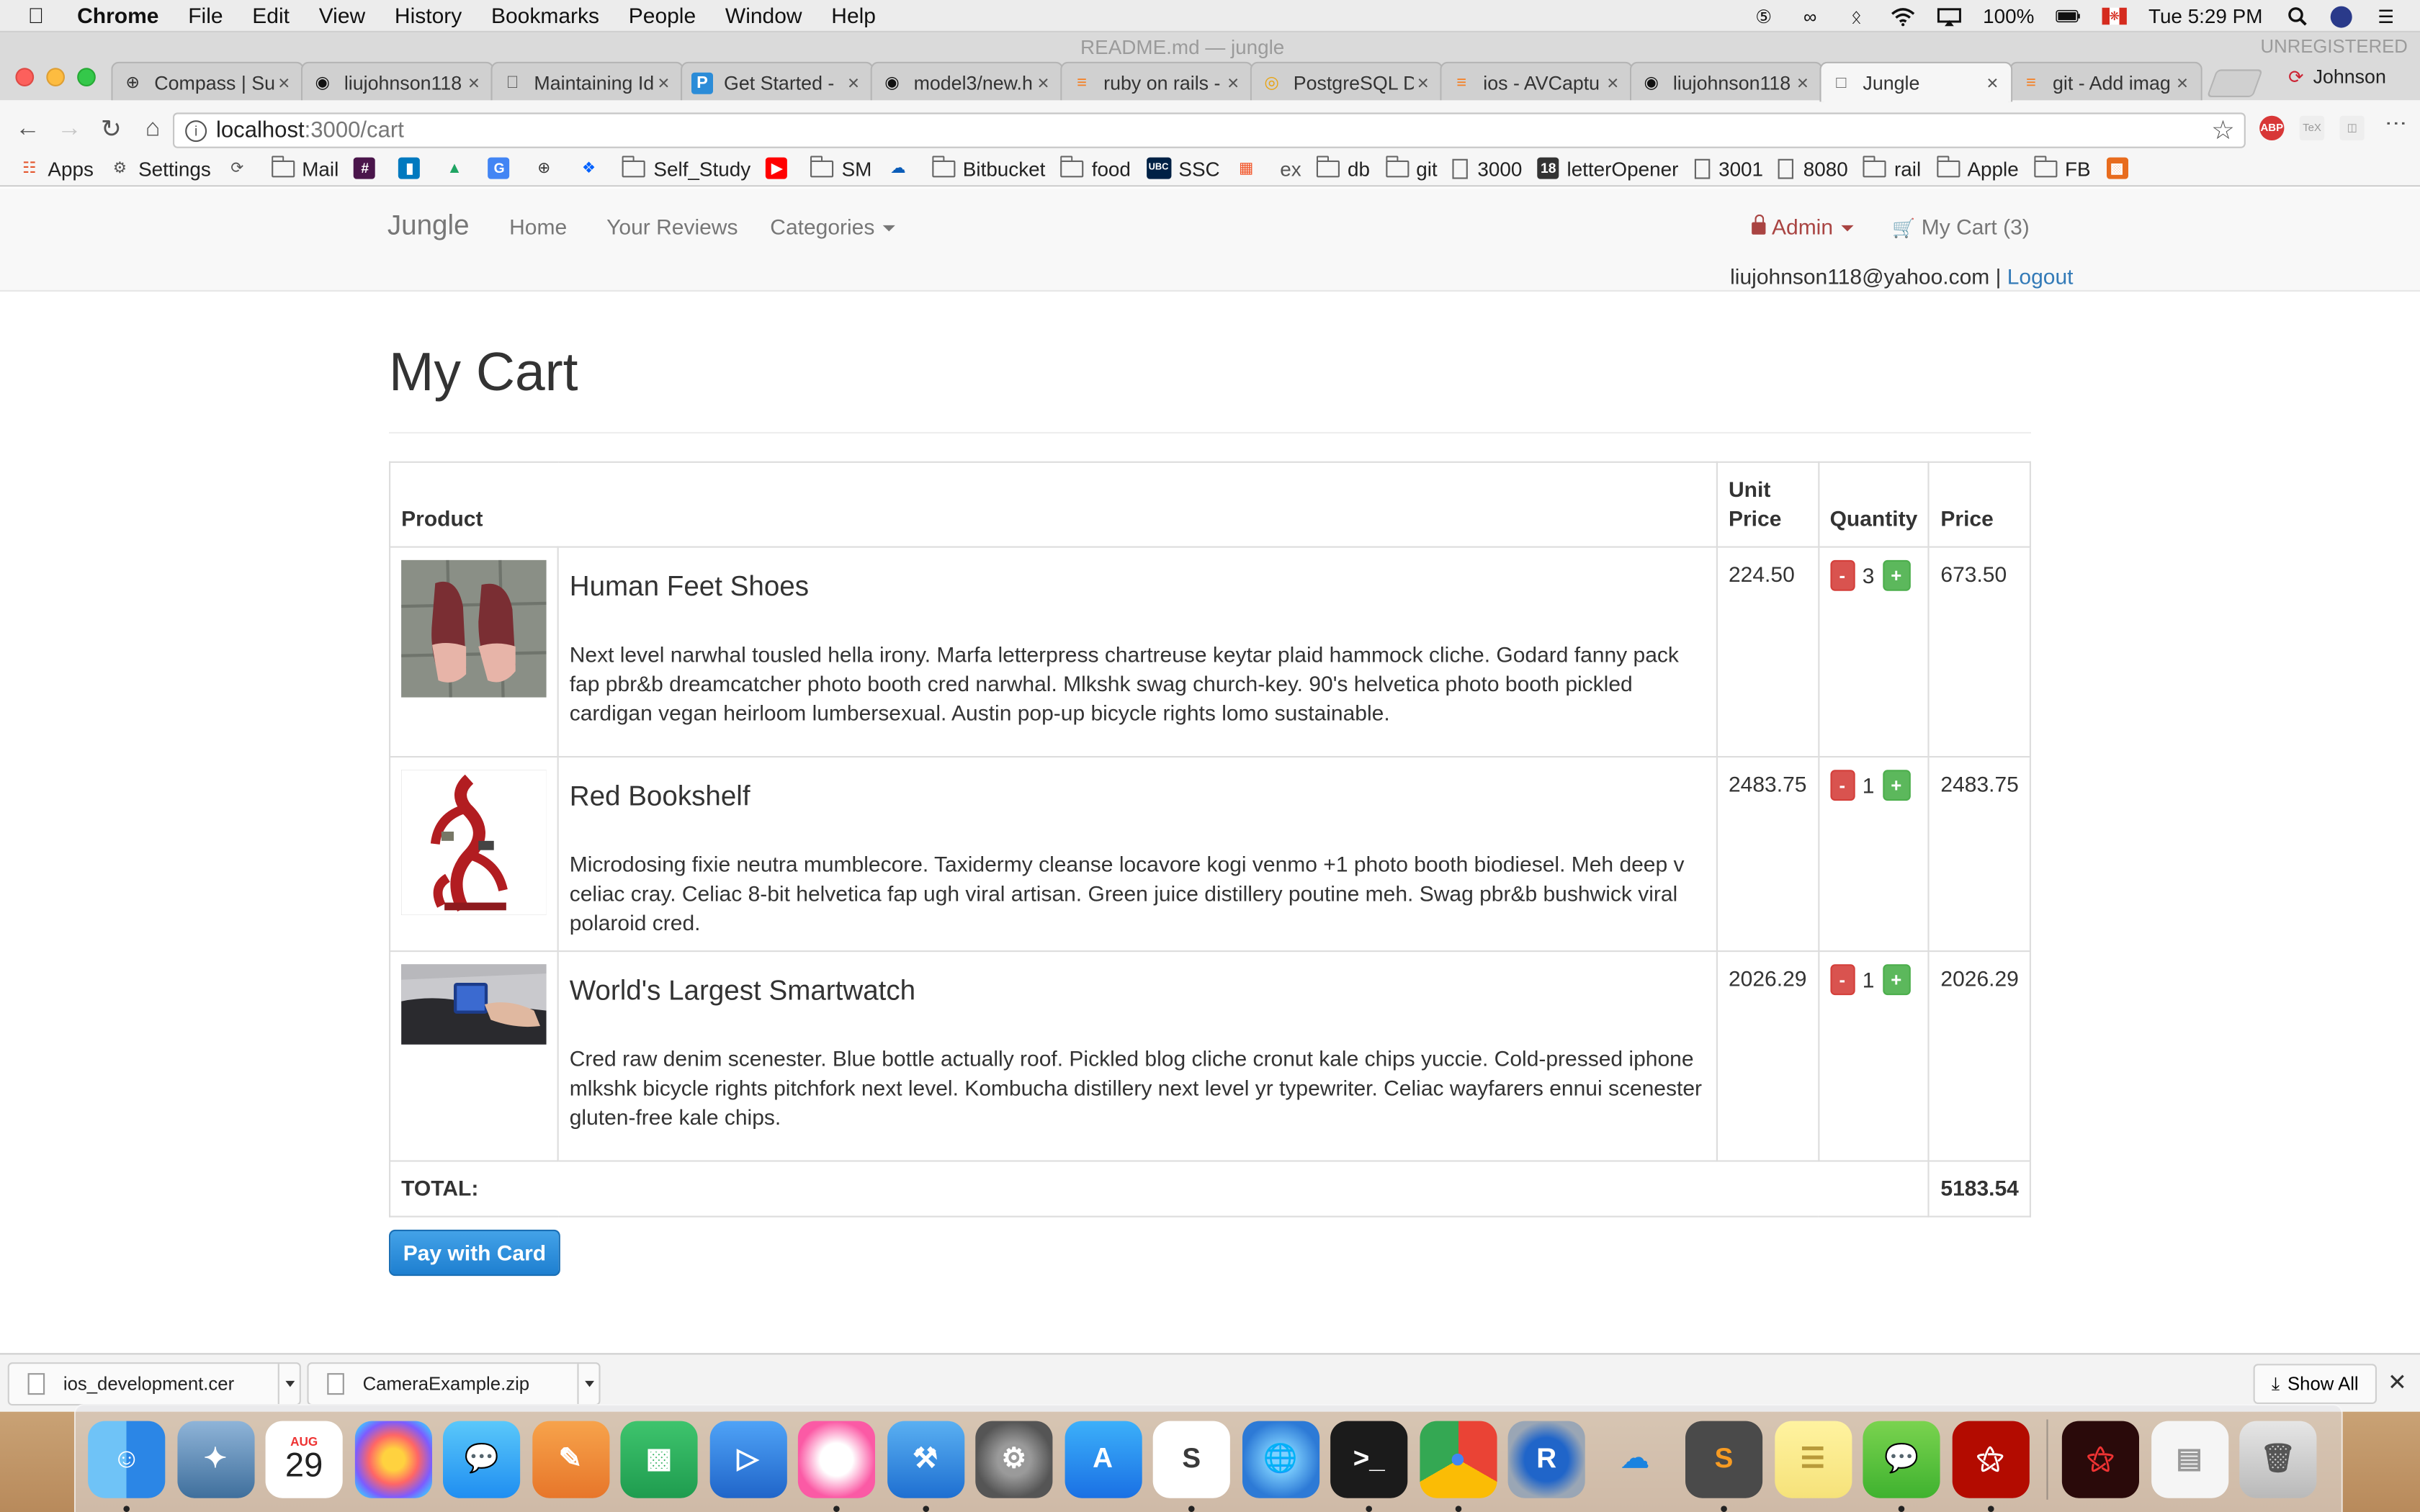 Image resolution: width=2420 pixels, height=1512 pixels. Describe the element at coordinates (988, 167) in the screenshot. I see `bookmark-item: Bitbucket` at that location.